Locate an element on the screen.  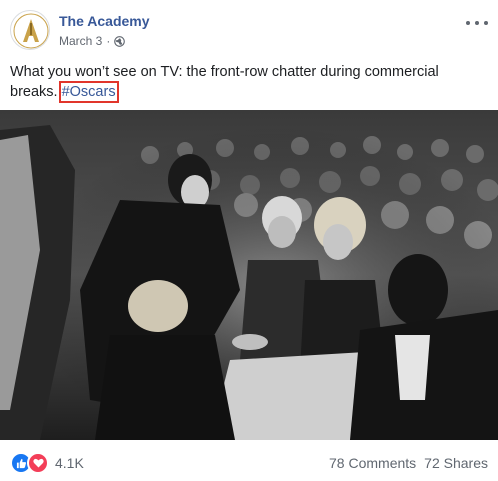
hashtag-link: #Oscars is located at coordinates (88, 92).